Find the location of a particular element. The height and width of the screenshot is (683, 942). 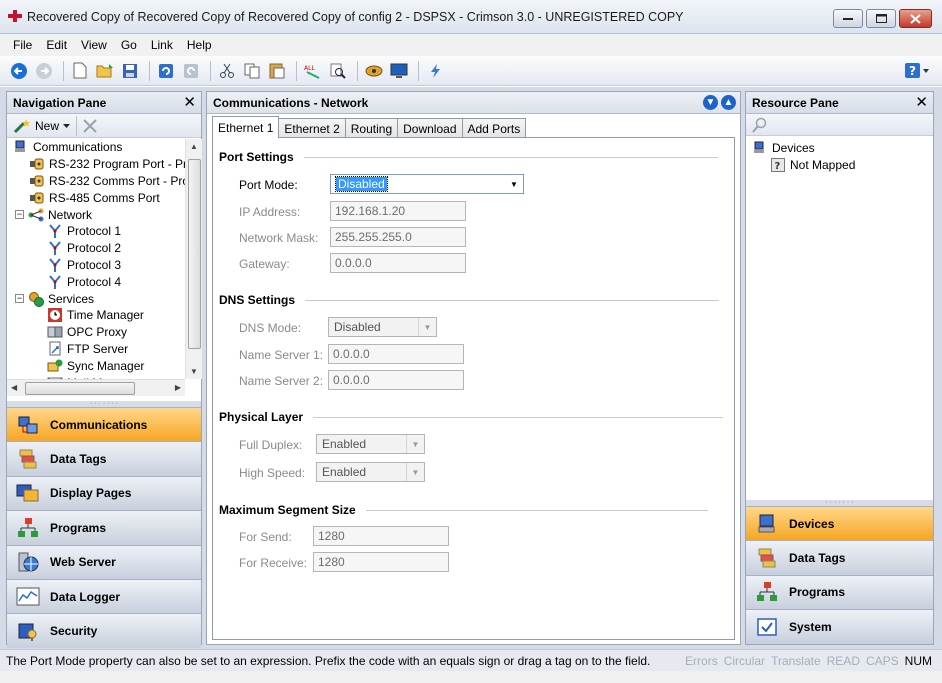

tree-item: Communications is located at coordinates (96, 147).